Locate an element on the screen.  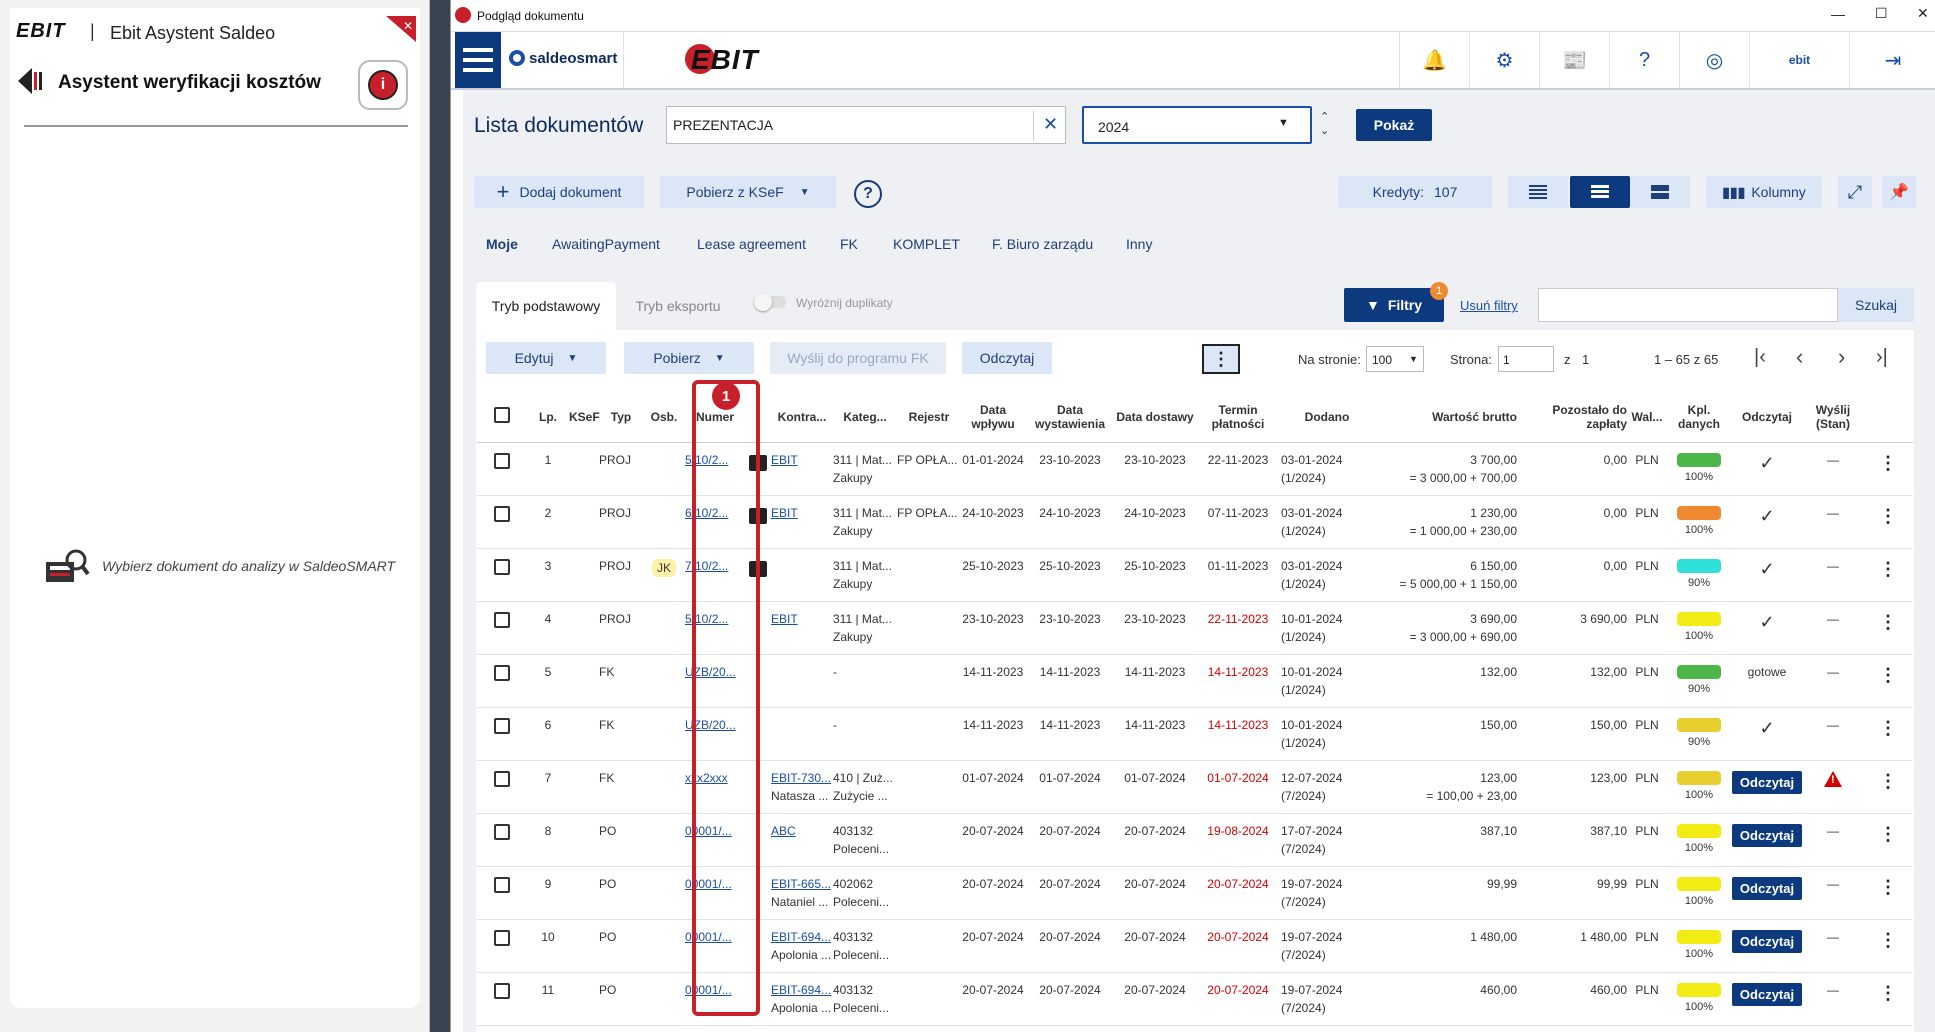
help-icon: ? is located at coordinates (868, 194).